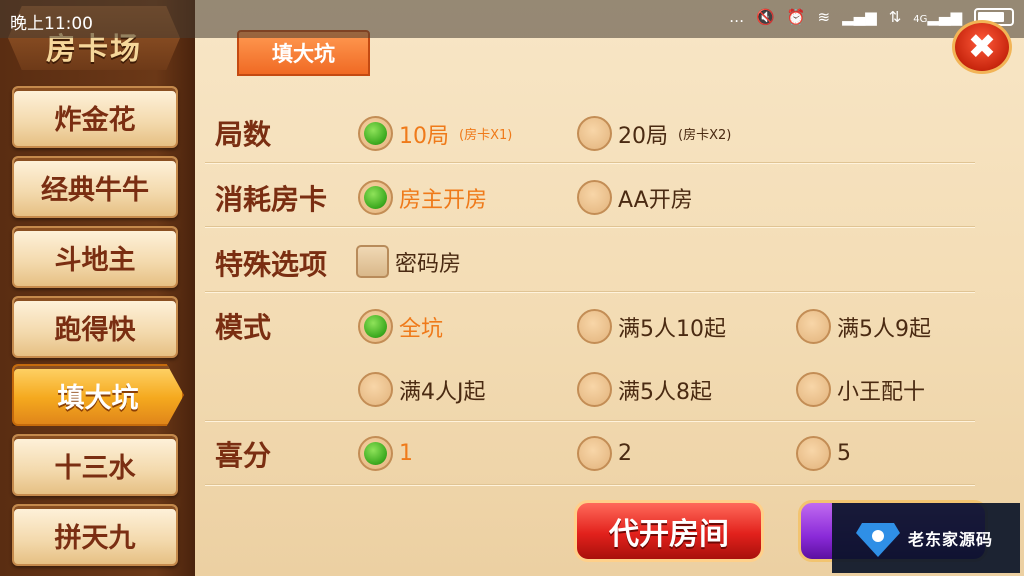  I want to click on bonus-option-2: 2, so click(604, 453).